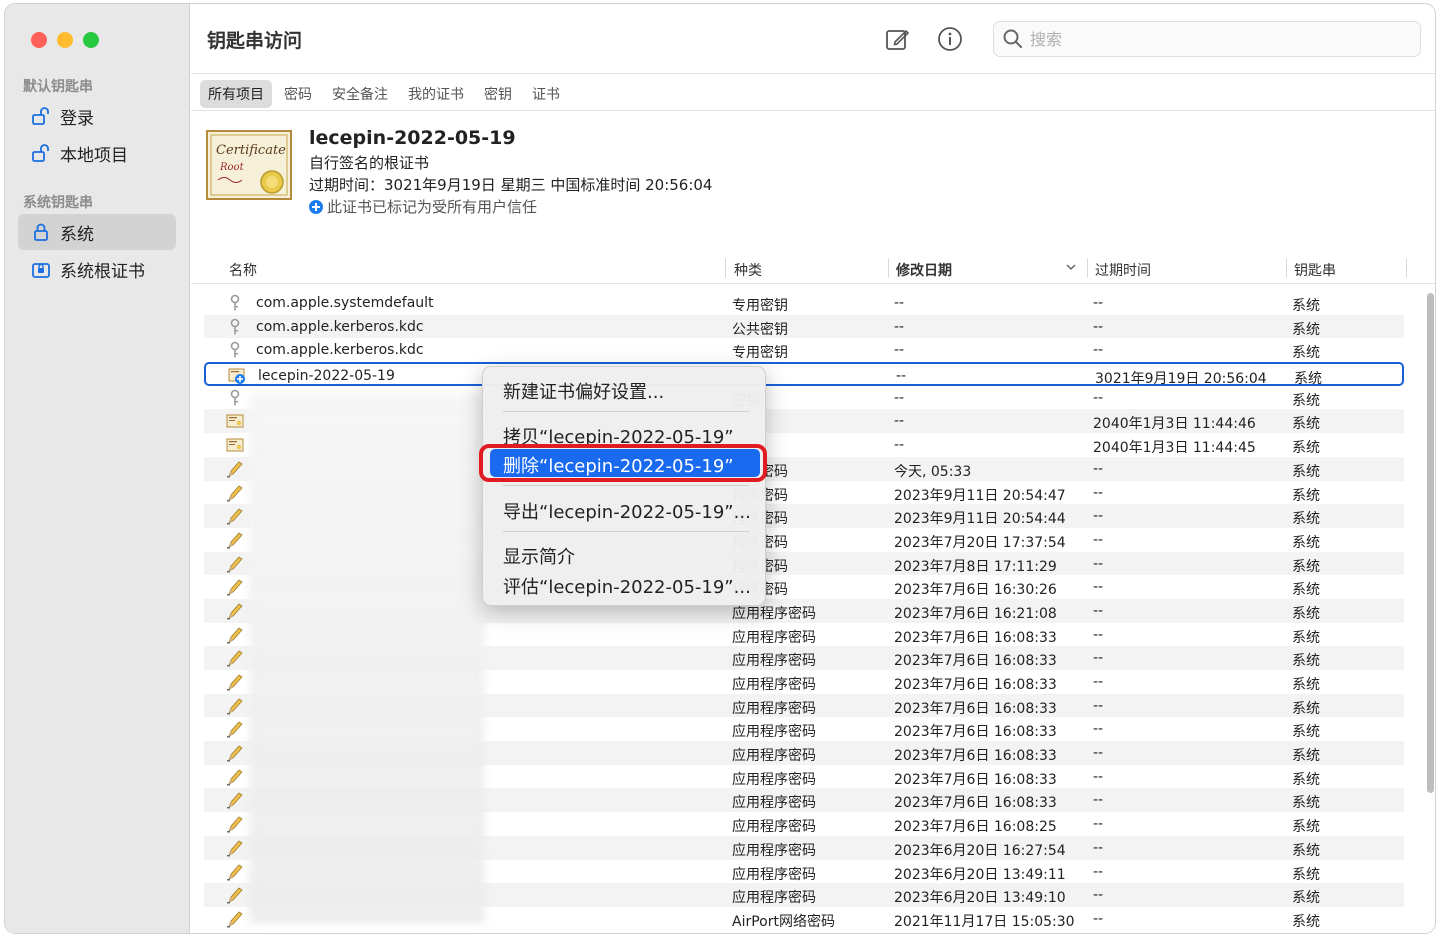 The width and height of the screenshot is (1440, 937). What do you see at coordinates (804, 303) in the screenshot?
I see `table-row: com.apple.systemdefault 专用密钥 -- -- 系统` at bounding box center [804, 303].